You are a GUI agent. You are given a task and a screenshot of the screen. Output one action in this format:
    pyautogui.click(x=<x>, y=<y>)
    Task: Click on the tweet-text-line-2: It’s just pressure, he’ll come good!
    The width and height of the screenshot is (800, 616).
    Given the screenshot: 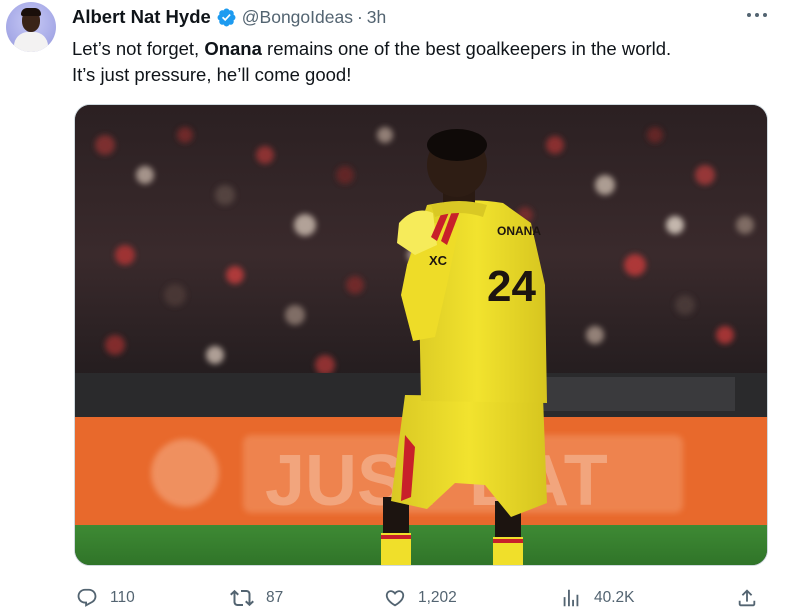 What is the action you would take?
    pyautogui.click(x=212, y=74)
    